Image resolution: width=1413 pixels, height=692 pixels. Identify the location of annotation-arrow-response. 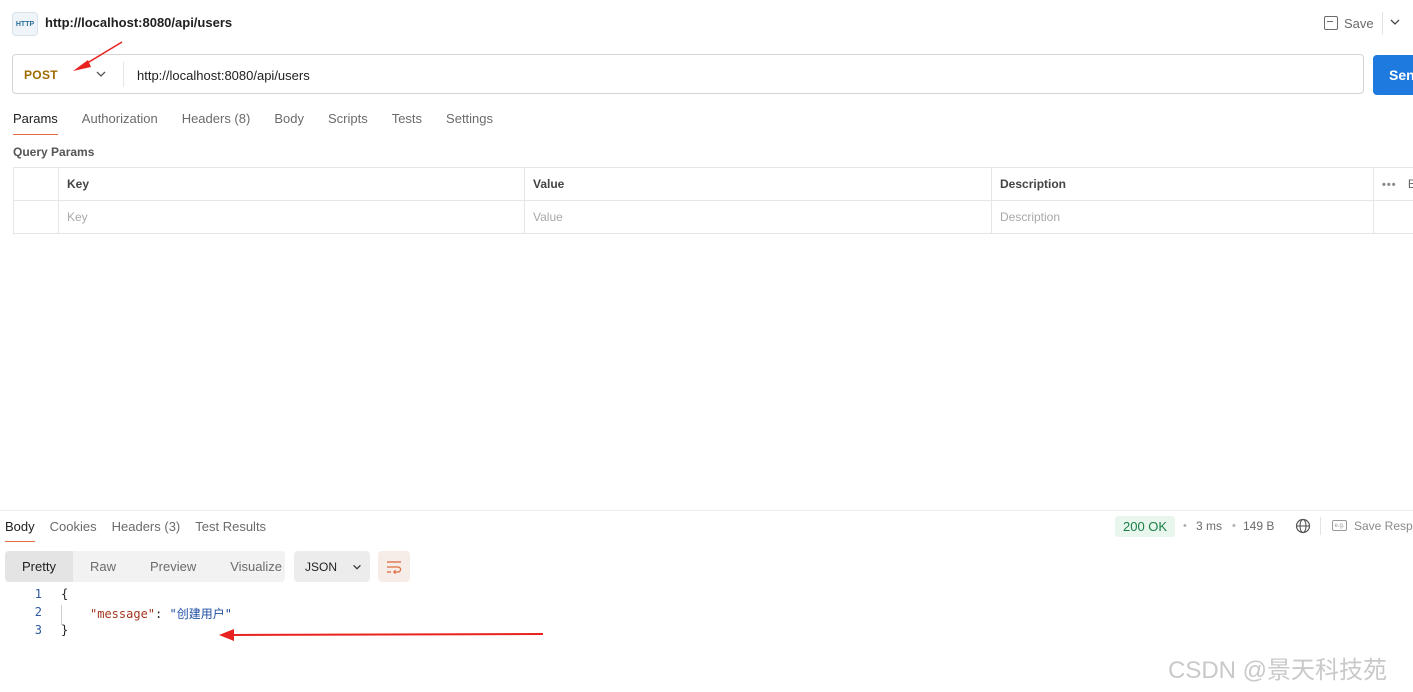
(381, 635).